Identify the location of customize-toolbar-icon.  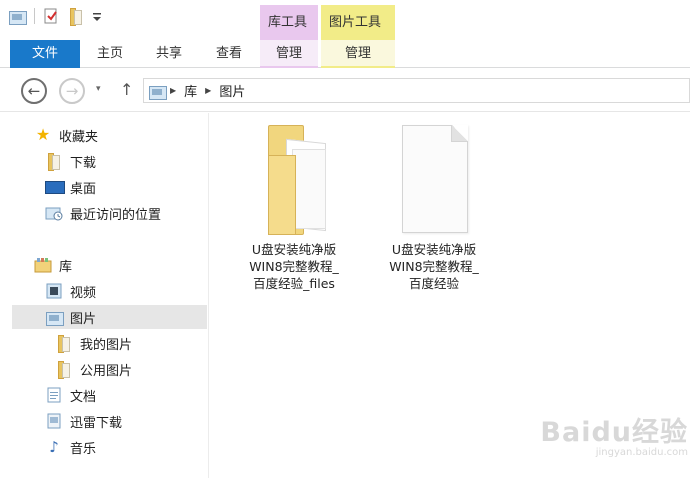
(100, 16).